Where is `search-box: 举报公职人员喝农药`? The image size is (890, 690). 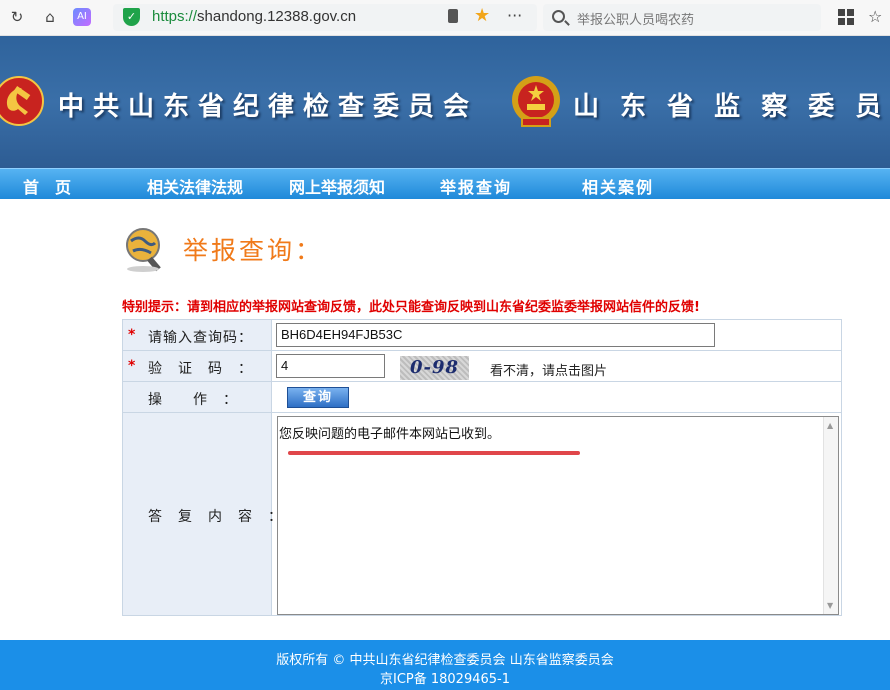 search-box: 举报公职人员喝农药 is located at coordinates (682, 17).